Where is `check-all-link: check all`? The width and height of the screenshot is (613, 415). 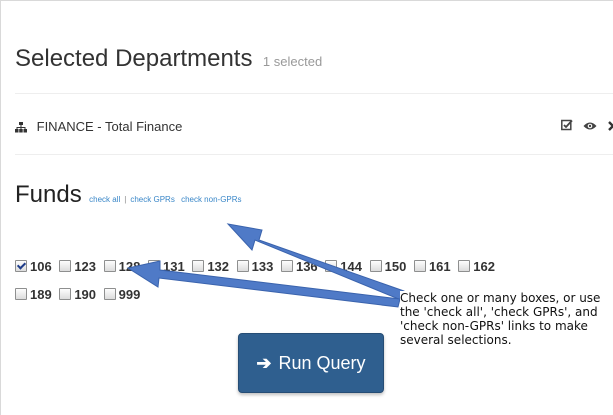
check-all-link: check all is located at coordinates (104, 199).